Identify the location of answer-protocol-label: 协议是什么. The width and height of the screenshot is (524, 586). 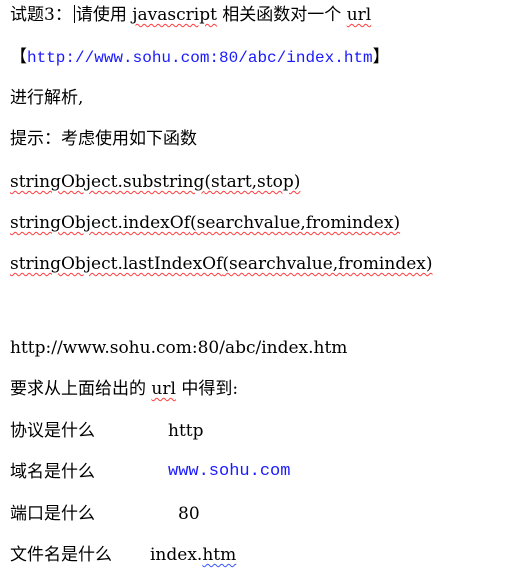
(52, 431).